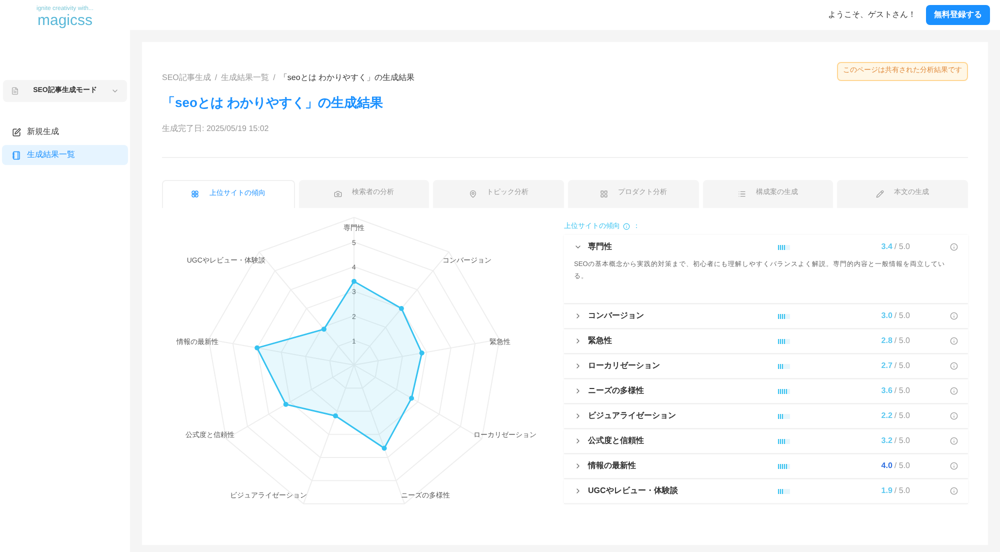 Image resolution: width=1000 pixels, height=552 pixels. I want to click on document-icon, so click(15, 91).